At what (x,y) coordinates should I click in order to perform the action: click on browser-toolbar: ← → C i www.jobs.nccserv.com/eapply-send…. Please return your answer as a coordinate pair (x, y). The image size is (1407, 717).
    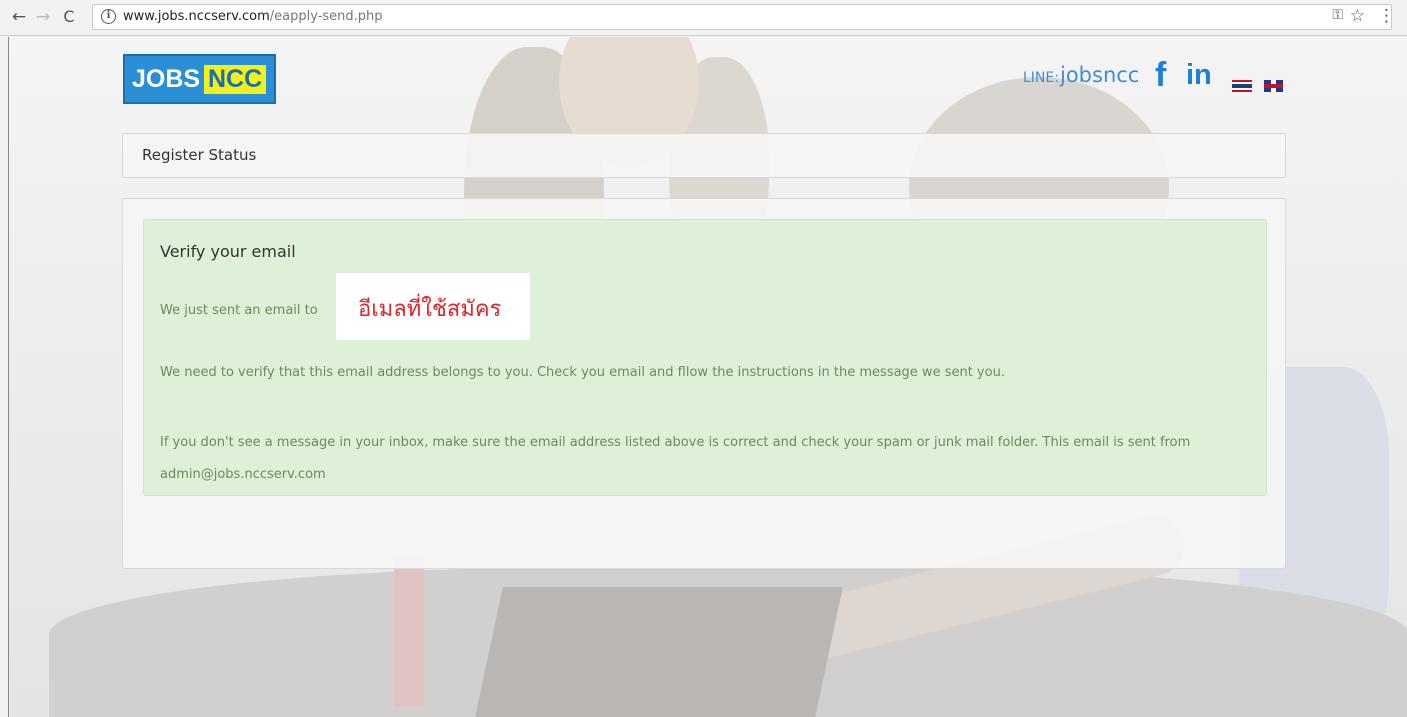
    Looking at the image, I should click on (703, 18).